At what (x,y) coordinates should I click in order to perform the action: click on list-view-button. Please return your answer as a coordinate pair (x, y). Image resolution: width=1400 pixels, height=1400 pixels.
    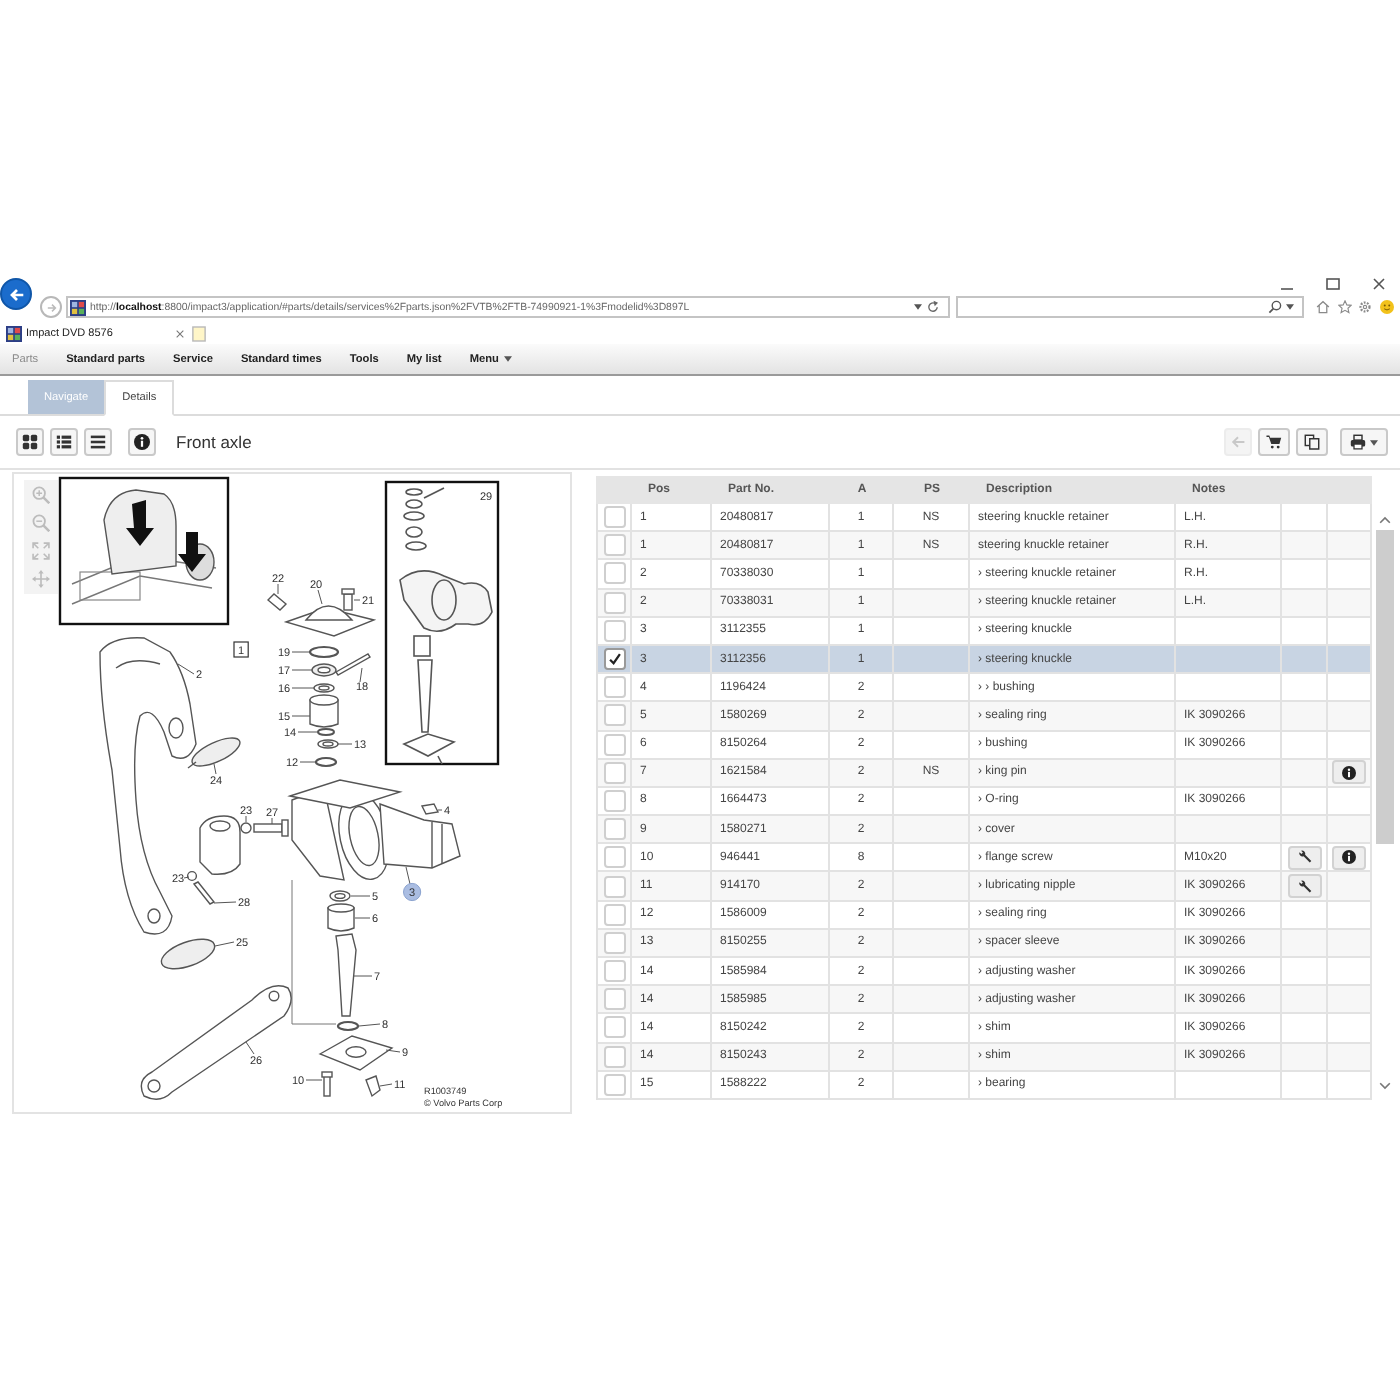
    Looking at the image, I should click on (64, 442).